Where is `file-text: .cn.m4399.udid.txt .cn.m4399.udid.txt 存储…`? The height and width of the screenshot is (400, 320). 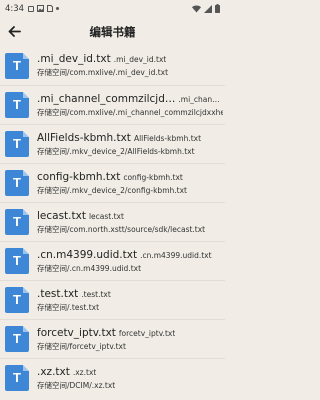 file-text: .cn.m4399.udid.txt .cn.m4399.udid.txt 存储… is located at coordinates (130, 261).